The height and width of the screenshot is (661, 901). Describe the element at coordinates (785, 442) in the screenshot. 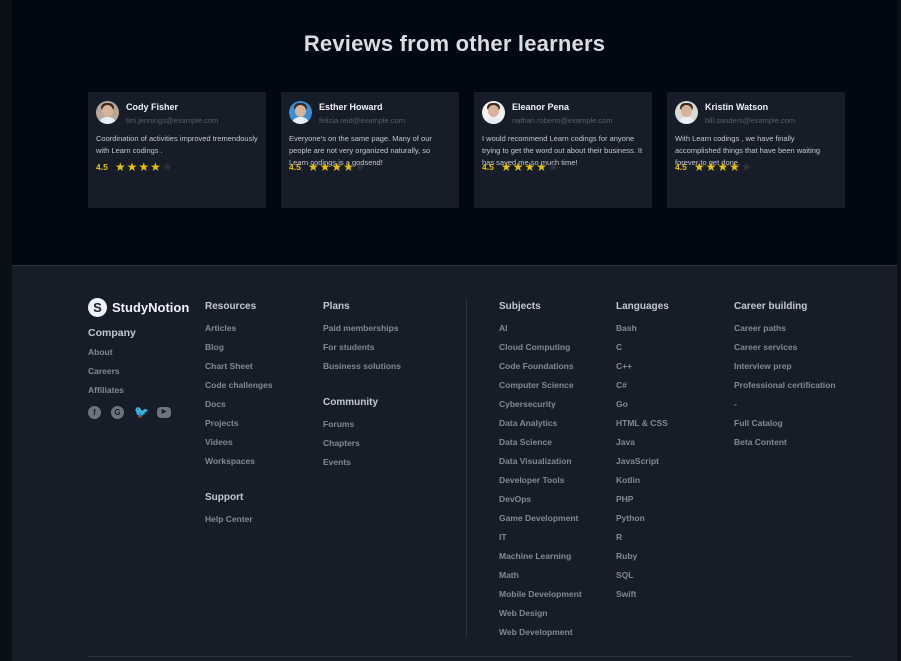

I see `footer-link: Beta Content` at that location.